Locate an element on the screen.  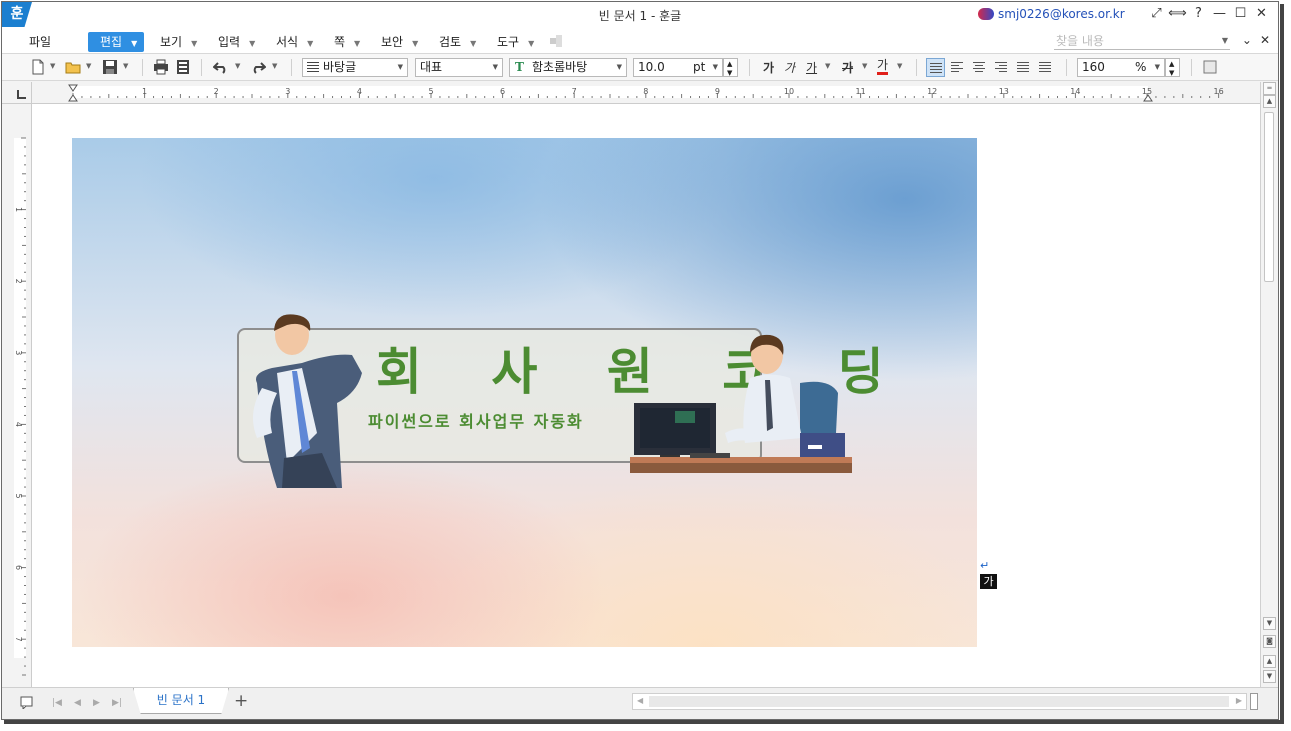
page-view-icon is located at coordinates (1210, 67).